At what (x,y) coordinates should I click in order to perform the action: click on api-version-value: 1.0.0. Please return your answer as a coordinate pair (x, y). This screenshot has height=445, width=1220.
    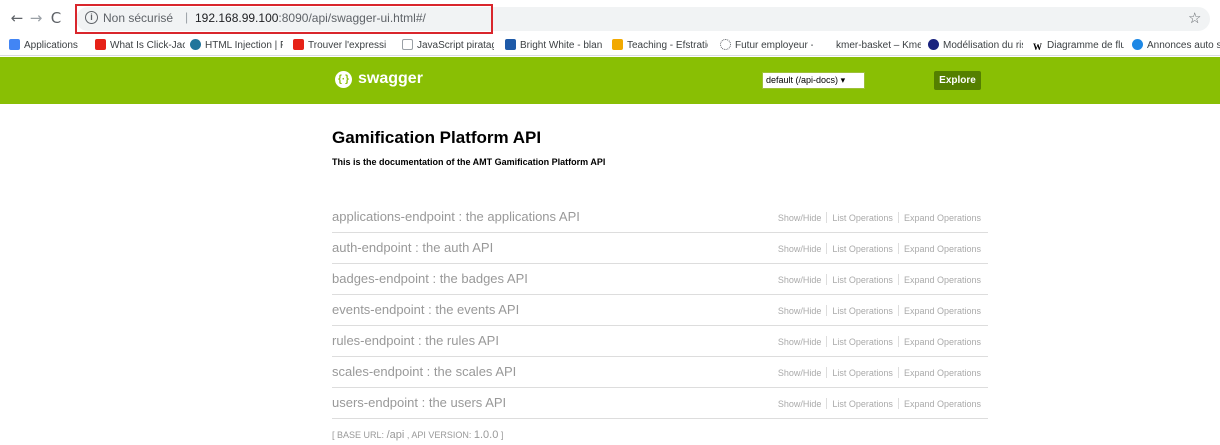
    Looking at the image, I should click on (486, 435).